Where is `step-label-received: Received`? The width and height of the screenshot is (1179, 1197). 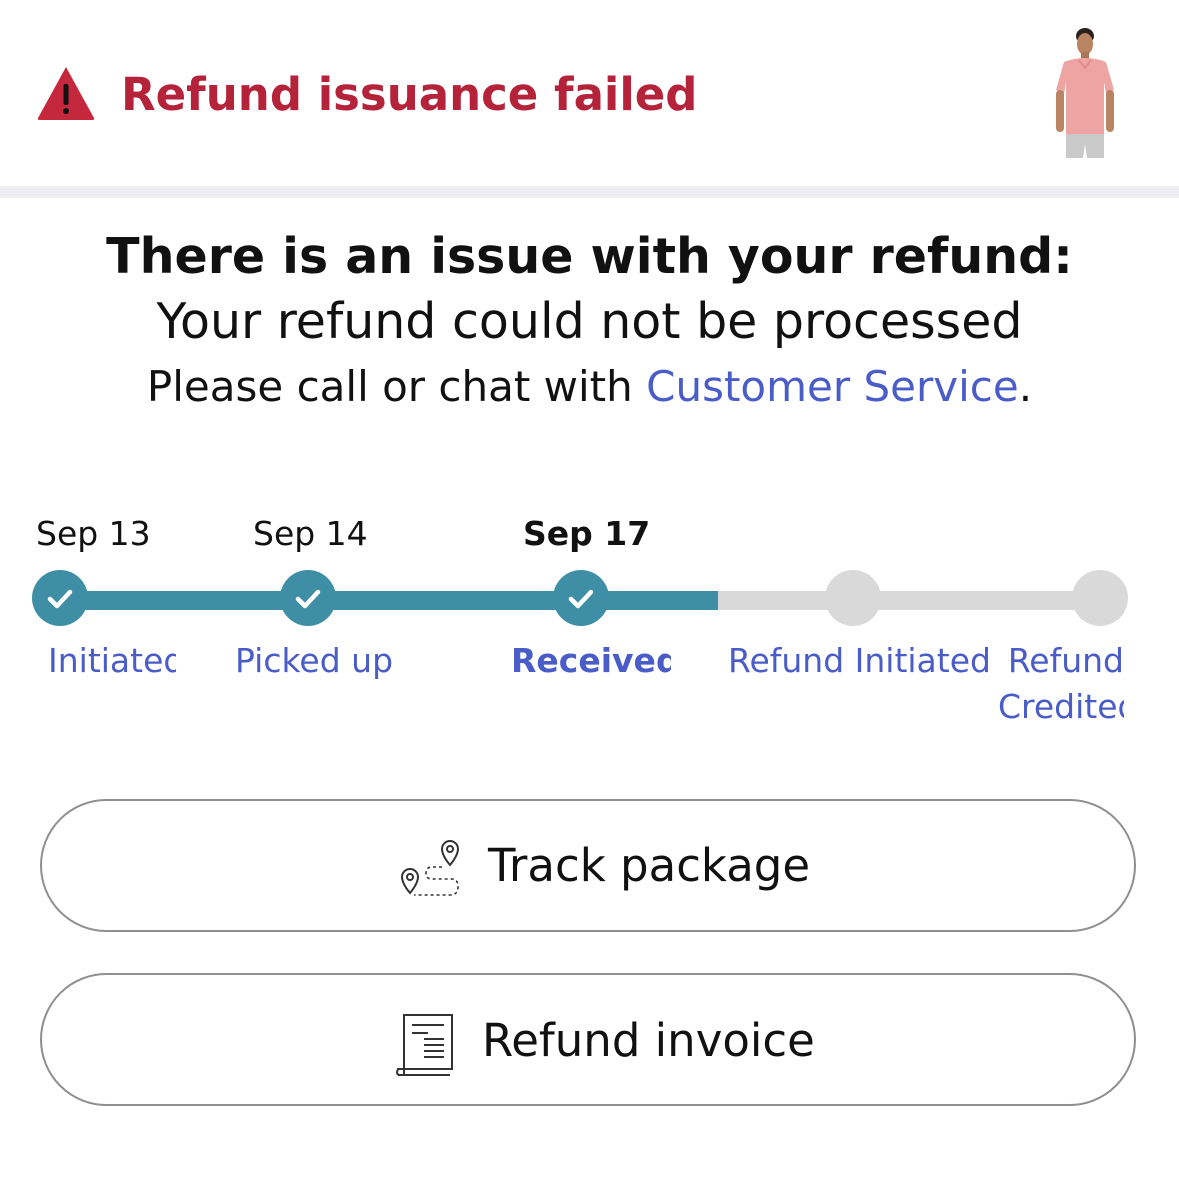
step-label-received: Received is located at coordinates (591, 660).